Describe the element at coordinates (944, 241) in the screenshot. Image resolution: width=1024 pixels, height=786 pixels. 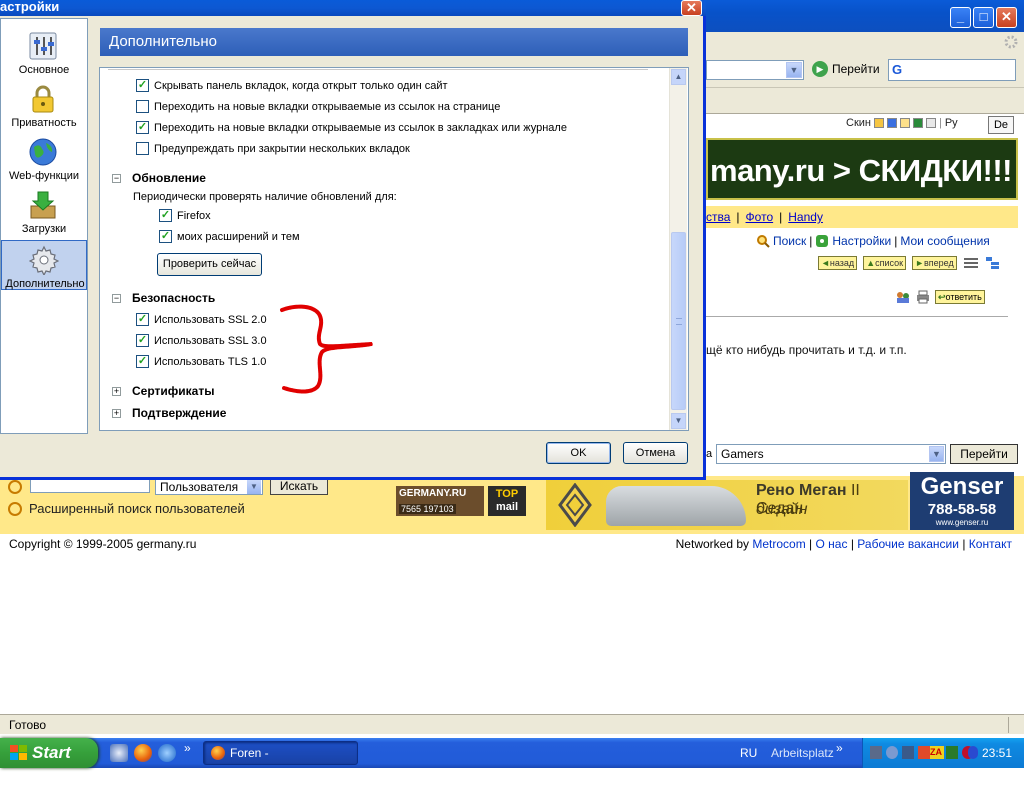
I see `my-messages-link: Мои сообщения` at that location.